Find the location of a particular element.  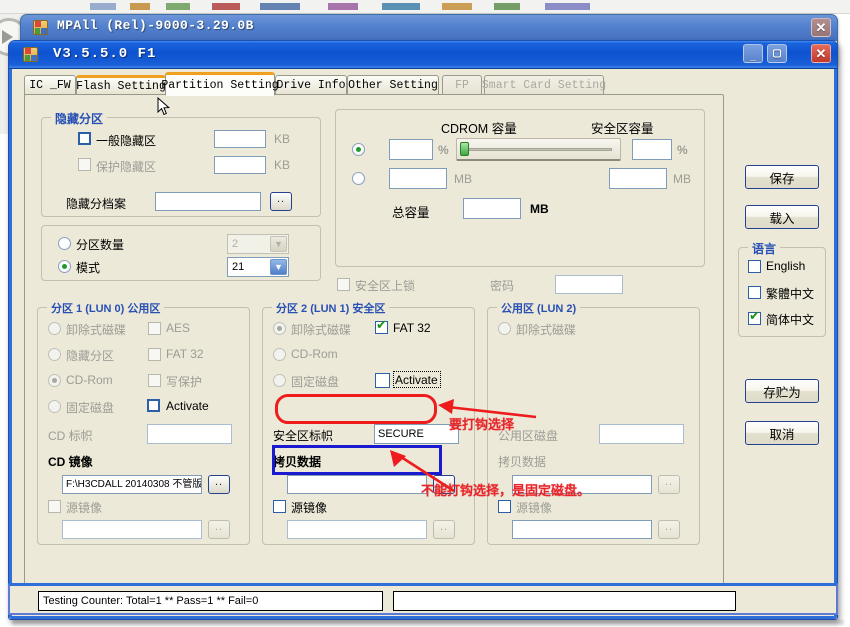

lun1-fat32-checkbox is located at coordinates (381, 326).